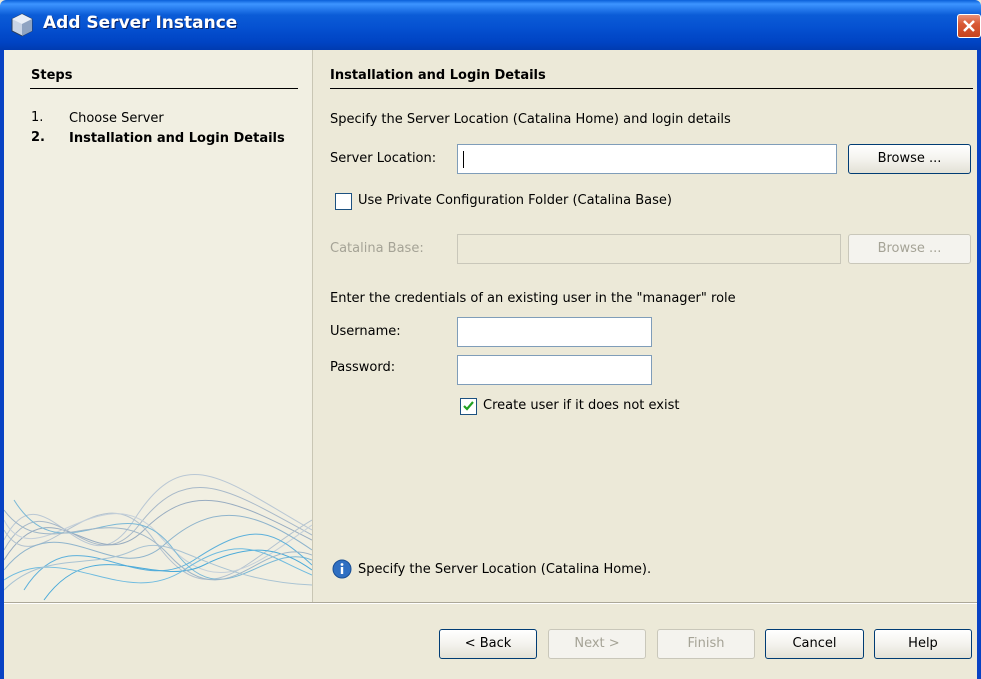 Image resolution: width=981 pixels, height=679 pixels. I want to click on username-input, so click(554, 332).